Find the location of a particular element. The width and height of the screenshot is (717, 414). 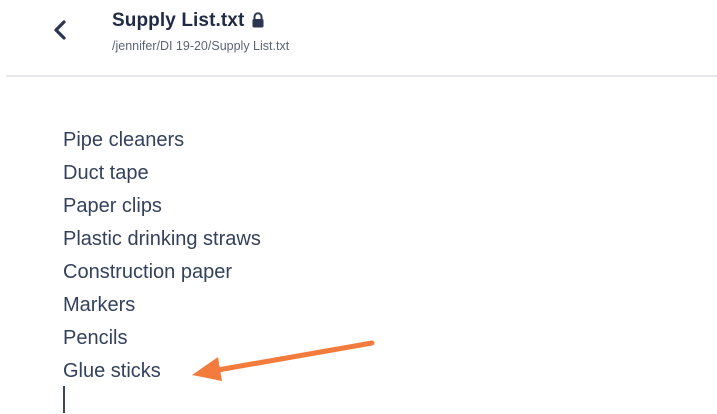

back-button is located at coordinates (60, 30).